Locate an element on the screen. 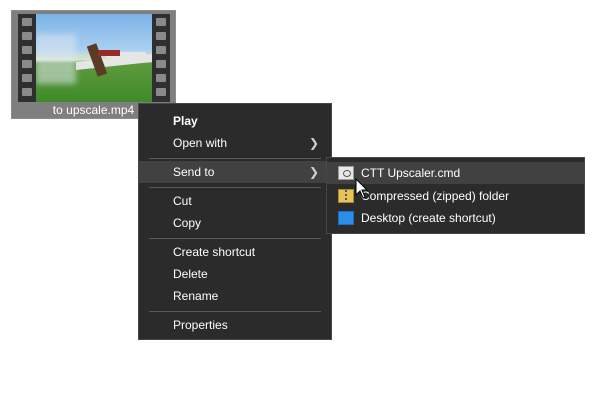  menu-item-label: Send to is located at coordinates (194, 172).